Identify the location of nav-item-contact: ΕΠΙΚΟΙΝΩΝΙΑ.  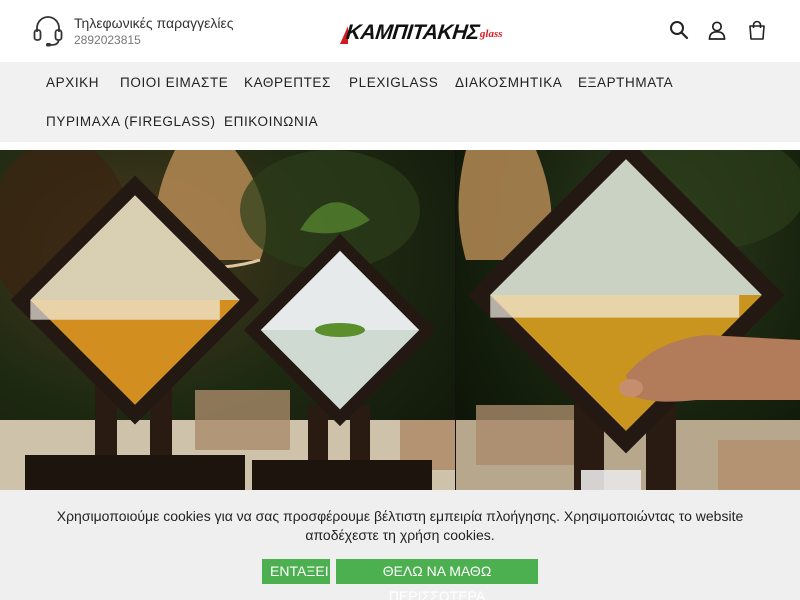
(271, 121).